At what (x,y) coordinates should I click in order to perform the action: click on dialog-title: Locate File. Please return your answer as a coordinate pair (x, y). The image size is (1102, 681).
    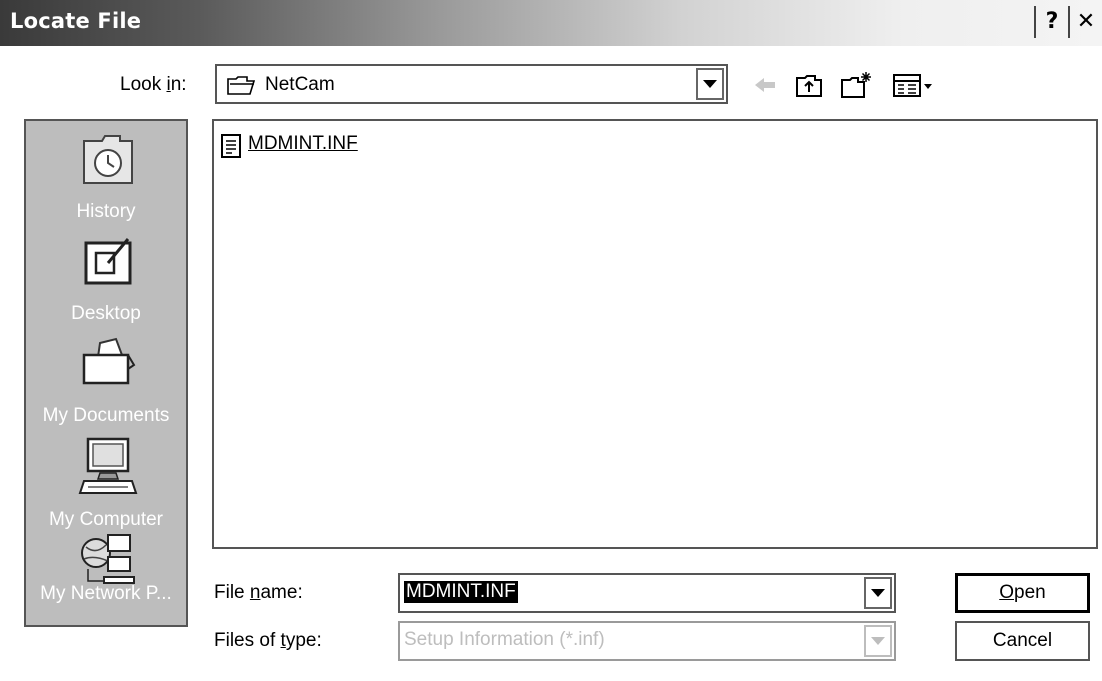
    Looking at the image, I should click on (76, 21).